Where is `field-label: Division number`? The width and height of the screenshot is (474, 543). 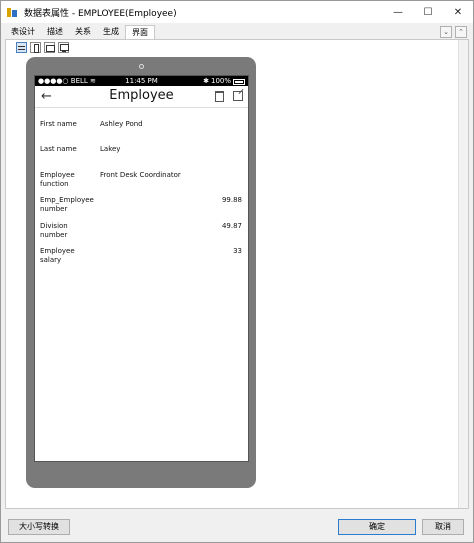
field-label: Division number is located at coordinates (54, 230).